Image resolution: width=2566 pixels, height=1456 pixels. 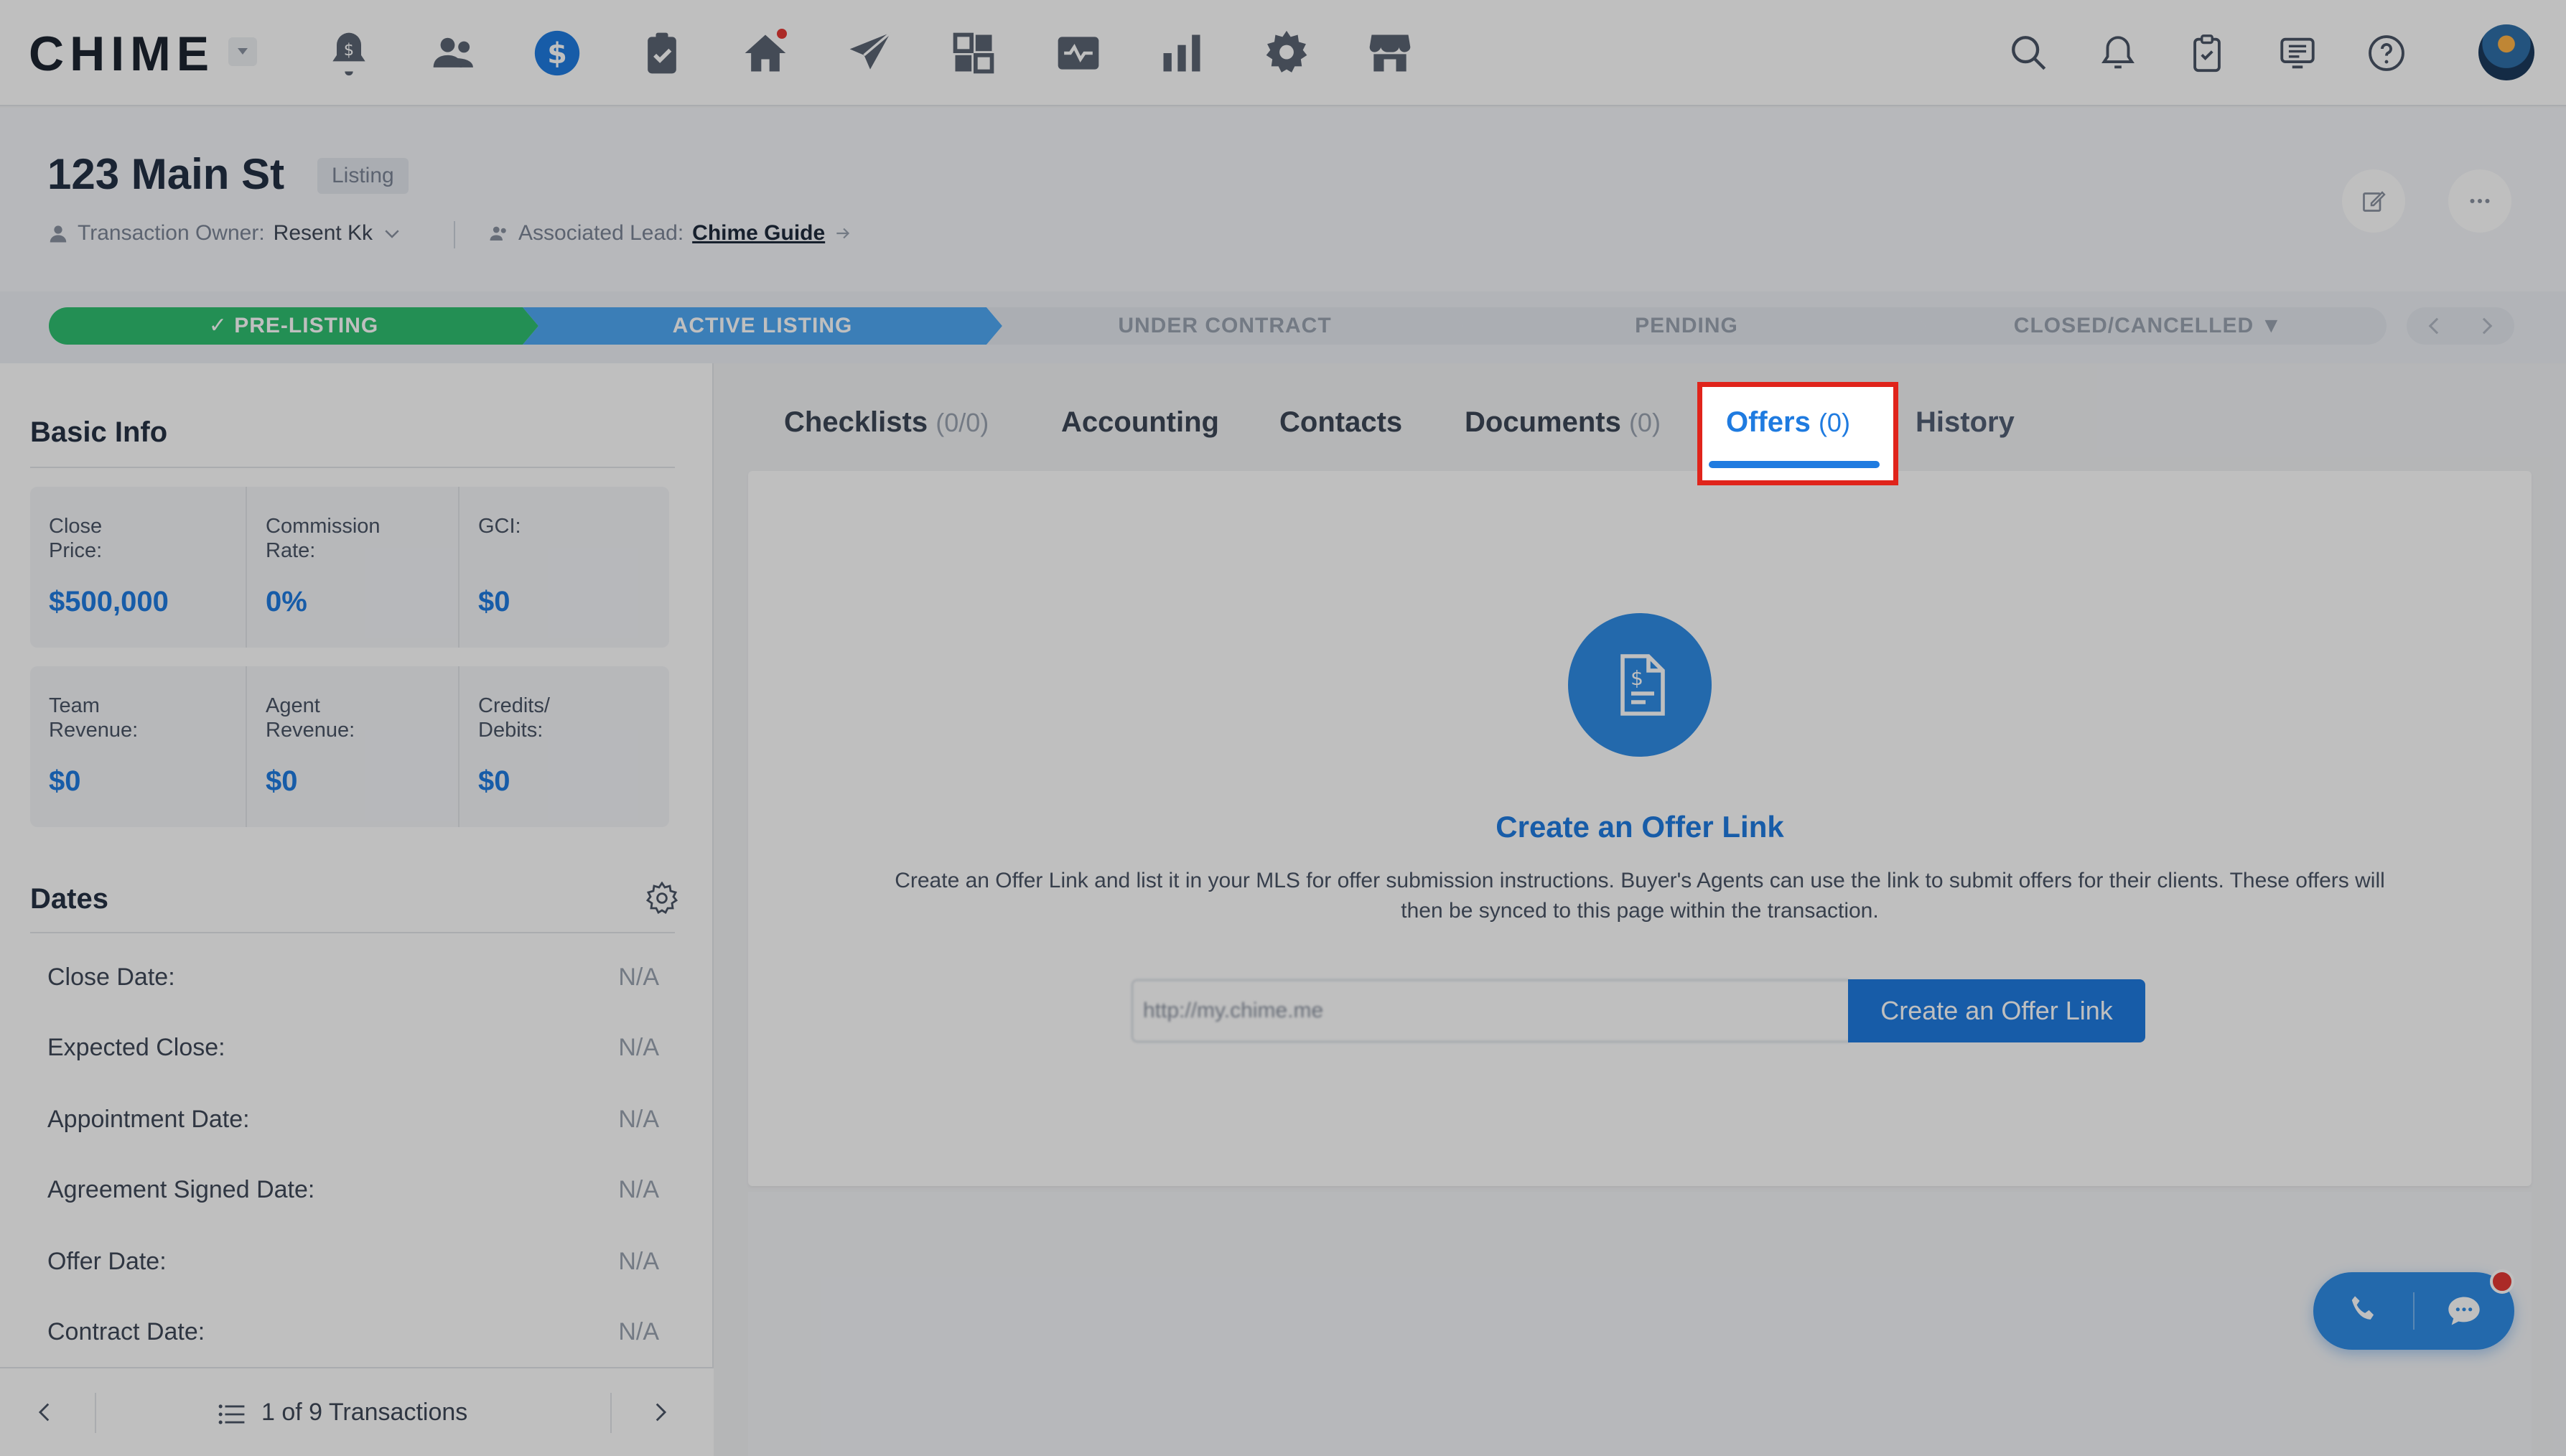 I want to click on transaction-owner: Transaction Owner: Resent Kk, so click(x=225, y=233).